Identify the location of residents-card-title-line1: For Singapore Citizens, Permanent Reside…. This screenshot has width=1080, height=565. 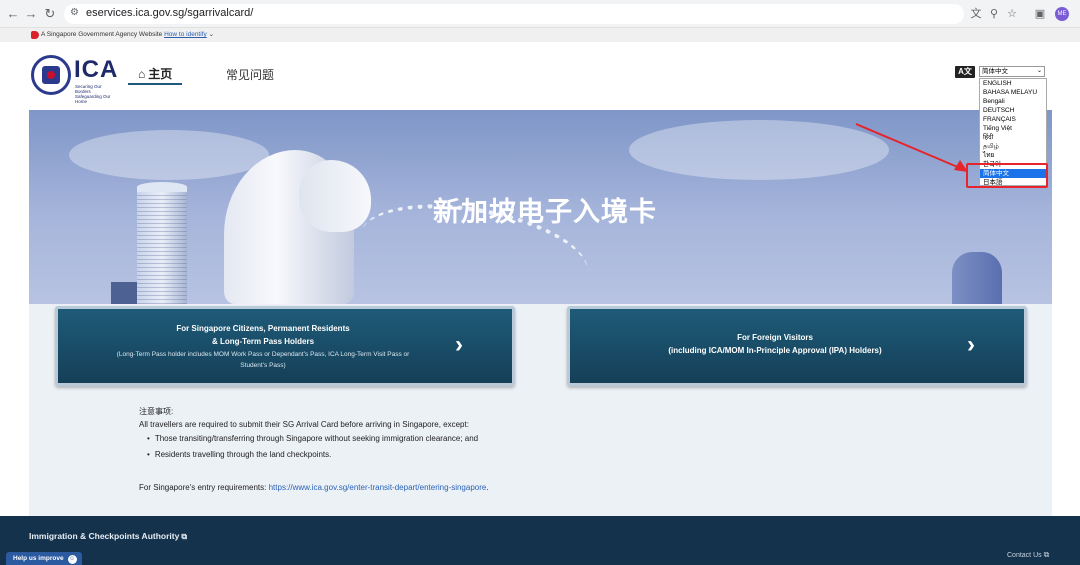
(263, 328).